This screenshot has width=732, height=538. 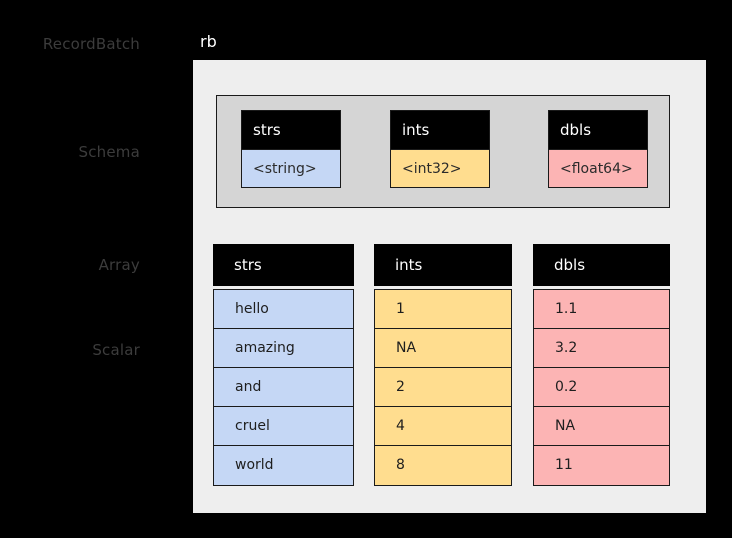 What do you see at coordinates (601, 465) in the screenshot?
I see `array-cell: 11` at bounding box center [601, 465].